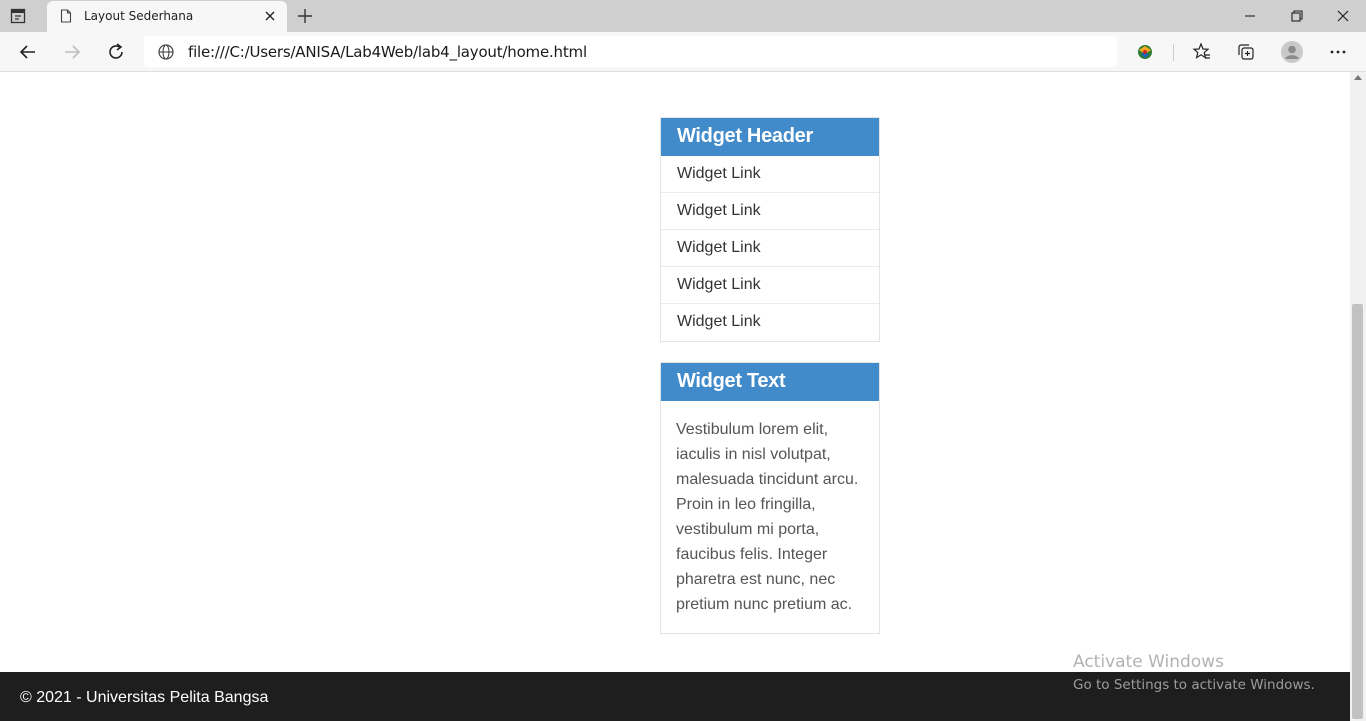 The height and width of the screenshot is (721, 1366). Describe the element at coordinates (144, 697) in the screenshot. I see `footer-copyright: © 2021 - Universitas Pelita Bangsa` at that location.